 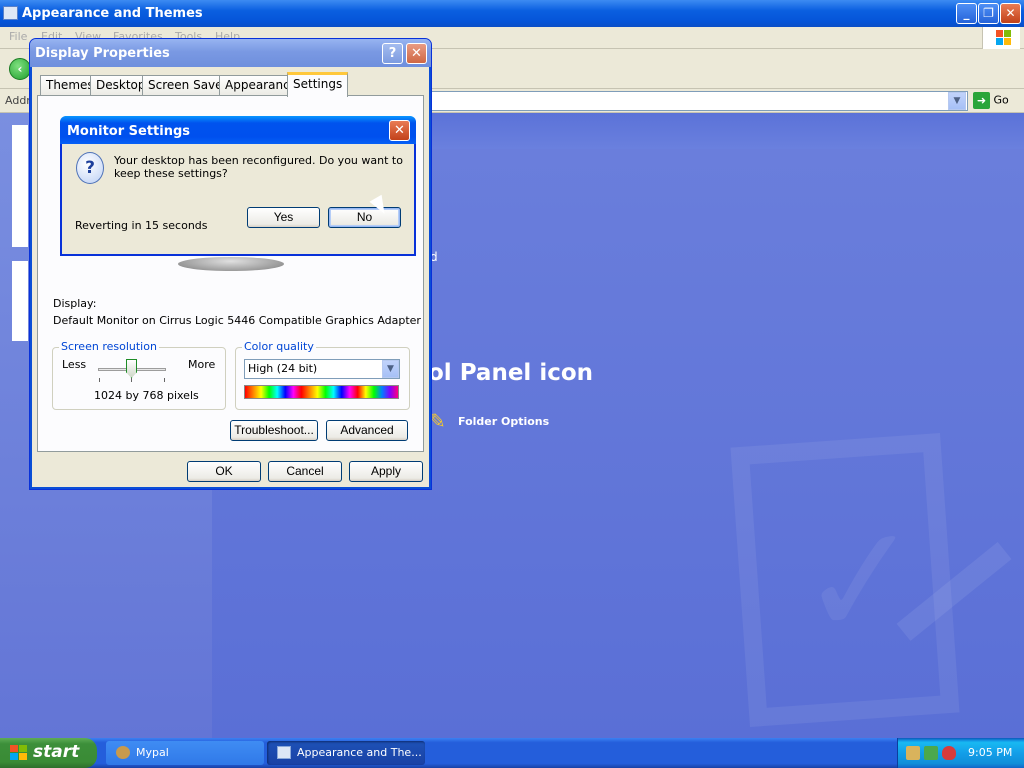 I want to click on control-panel-heading: ol Panel icon, so click(x=511, y=373).